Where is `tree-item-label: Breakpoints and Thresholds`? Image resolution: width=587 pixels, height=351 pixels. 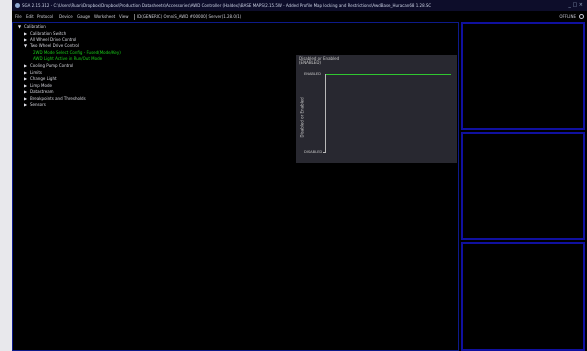 tree-item-label: Breakpoints and Thresholds is located at coordinates (58, 98).